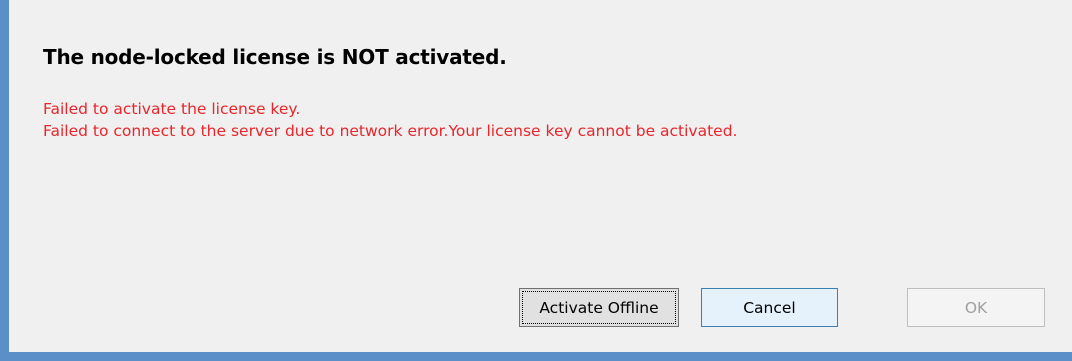 The image size is (1072, 361). What do you see at coordinates (769, 307) in the screenshot?
I see `cancel-button: Cancel` at bounding box center [769, 307].